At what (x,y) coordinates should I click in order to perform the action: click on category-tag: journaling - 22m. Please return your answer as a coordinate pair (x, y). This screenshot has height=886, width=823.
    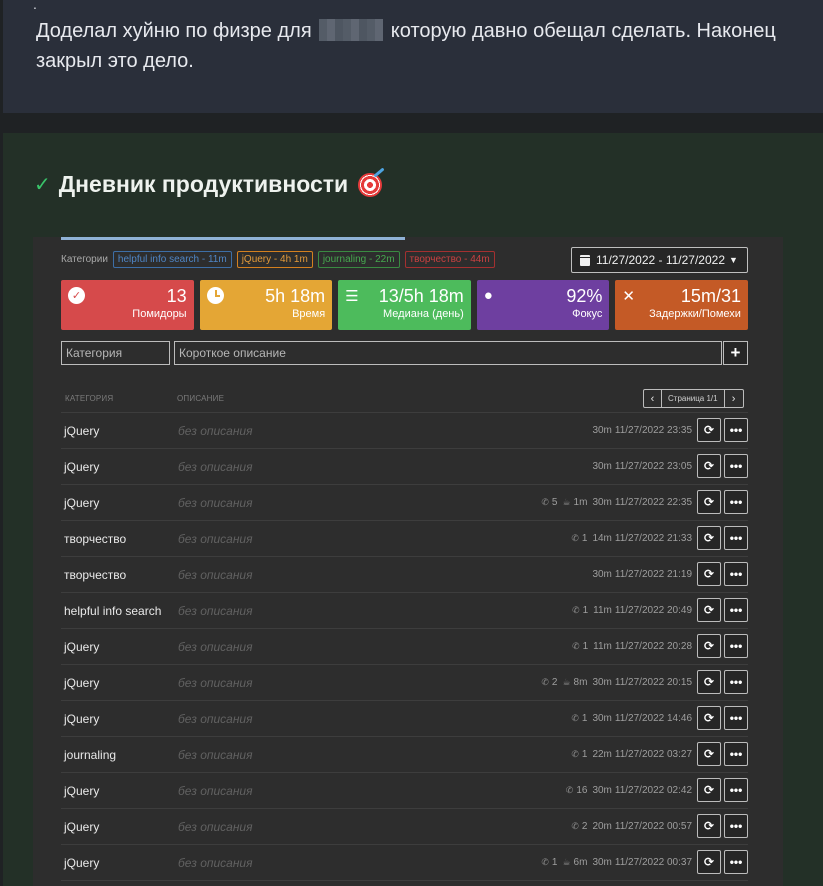
    Looking at the image, I should click on (358, 259).